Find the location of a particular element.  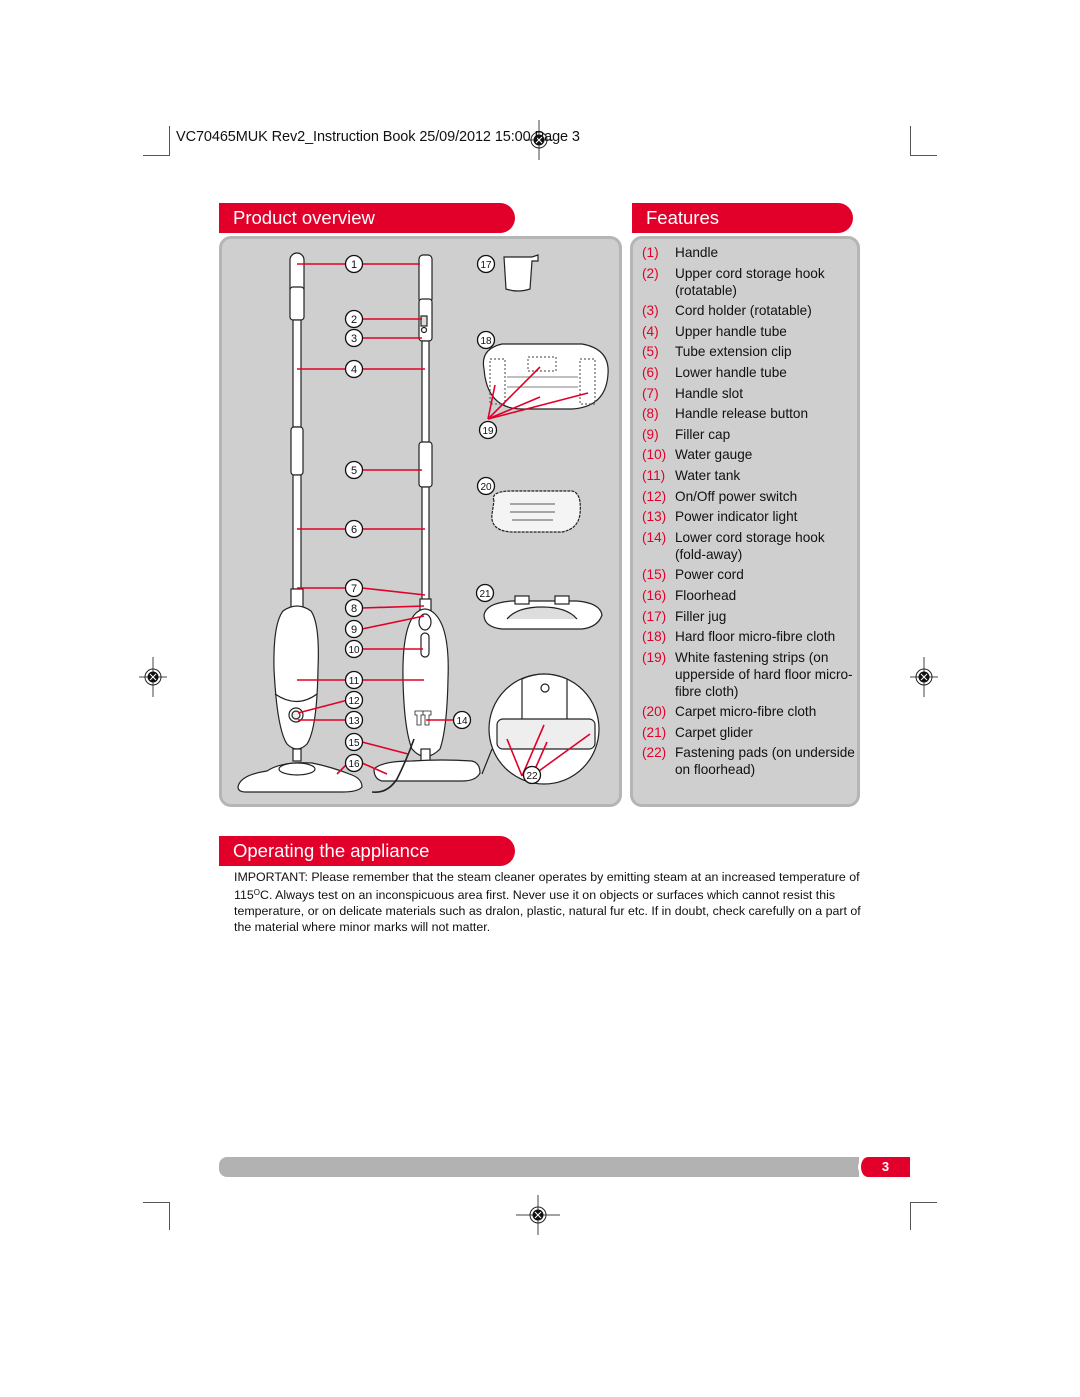

crop-mark-top-left-v is located at coordinates (169, 141).